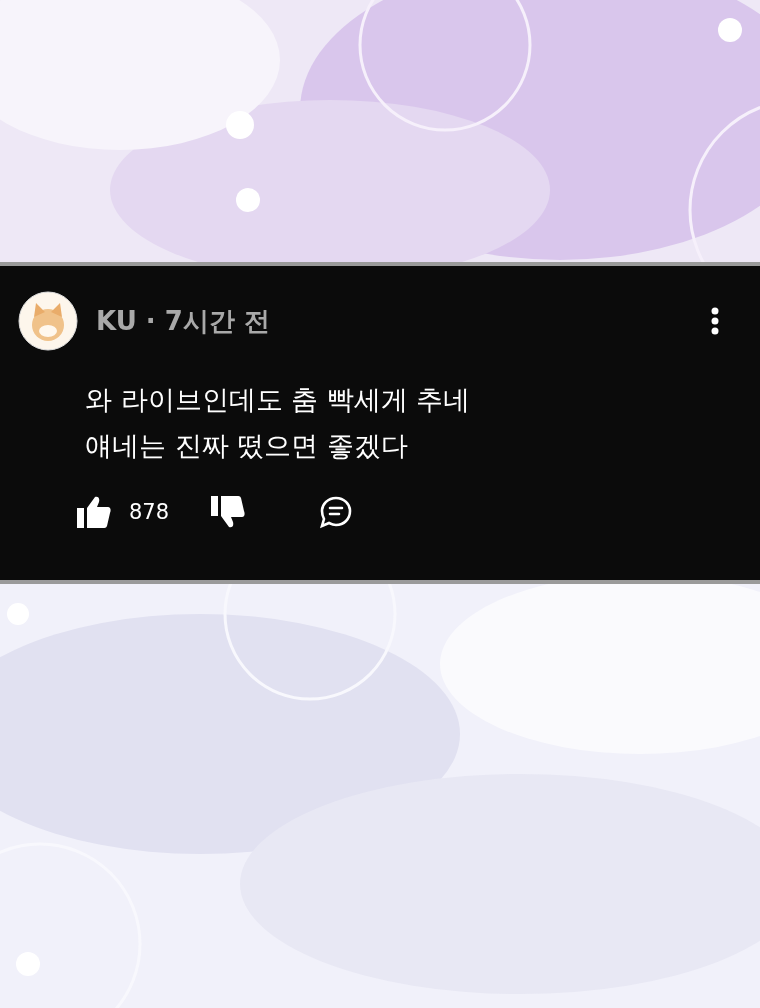 The height and width of the screenshot is (1008, 760). What do you see at coordinates (336, 512) in the screenshot?
I see `reply-icon` at bounding box center [336, 512].